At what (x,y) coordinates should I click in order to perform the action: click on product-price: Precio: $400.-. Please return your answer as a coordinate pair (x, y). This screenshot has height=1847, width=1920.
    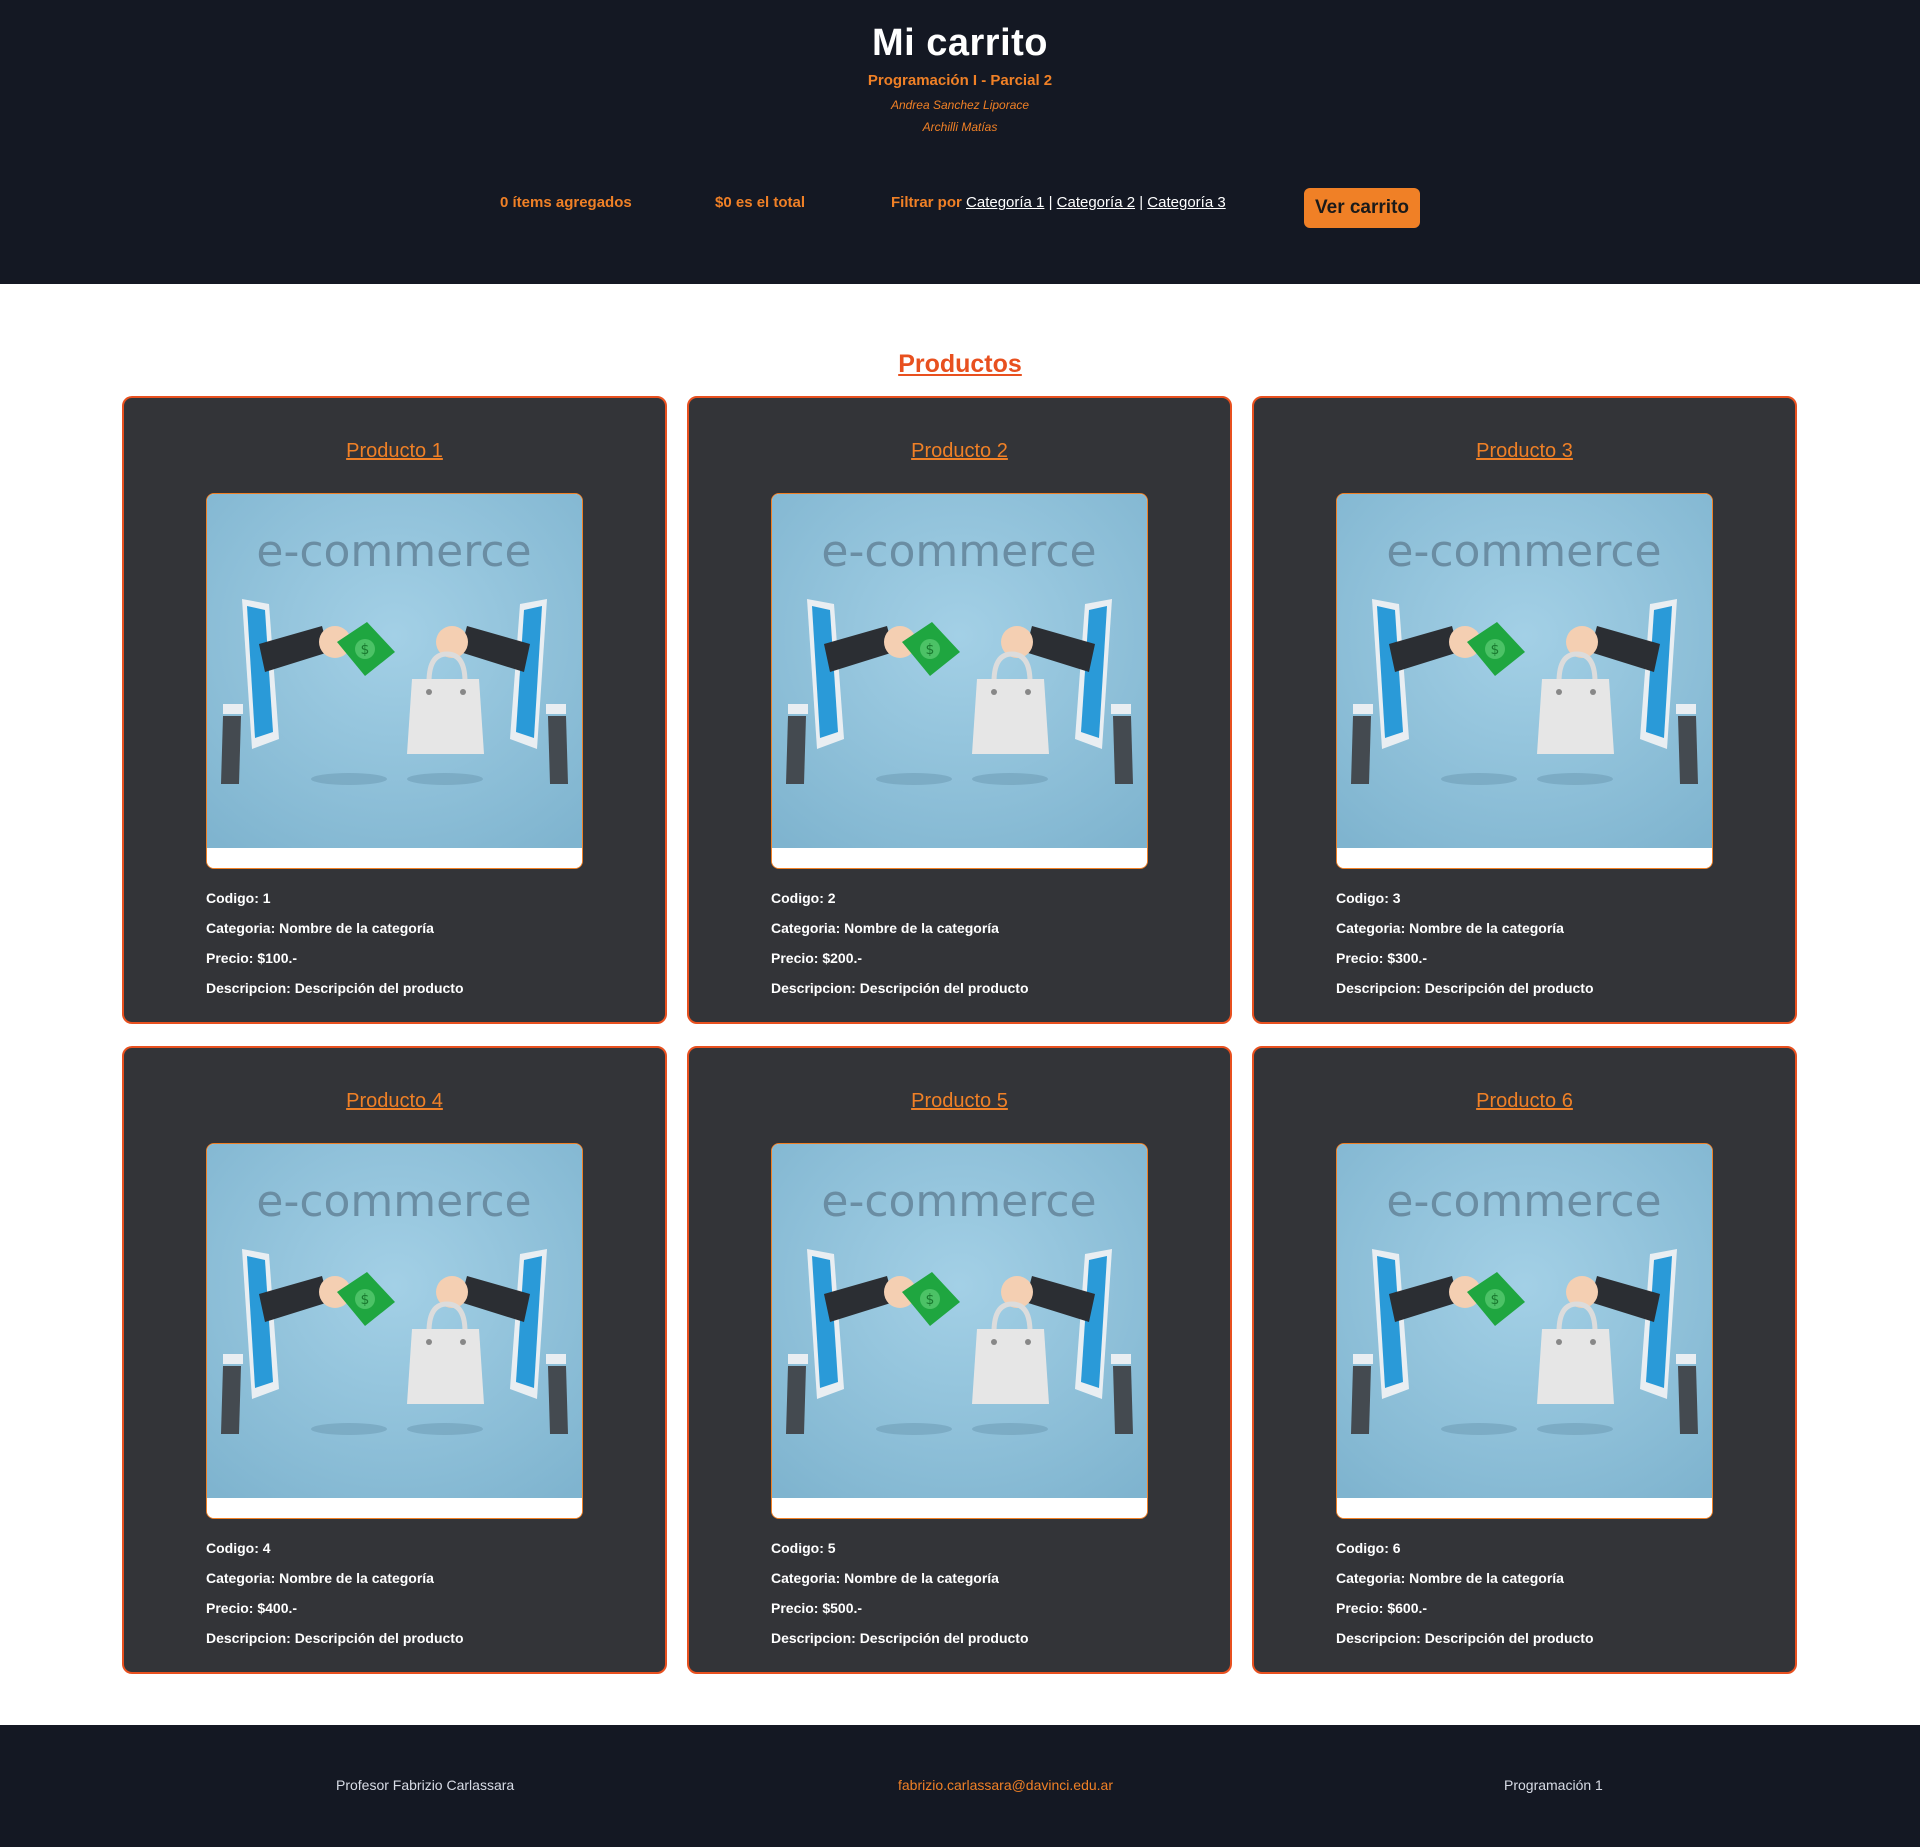
    Looking at the image, I should click on (252, 1608).